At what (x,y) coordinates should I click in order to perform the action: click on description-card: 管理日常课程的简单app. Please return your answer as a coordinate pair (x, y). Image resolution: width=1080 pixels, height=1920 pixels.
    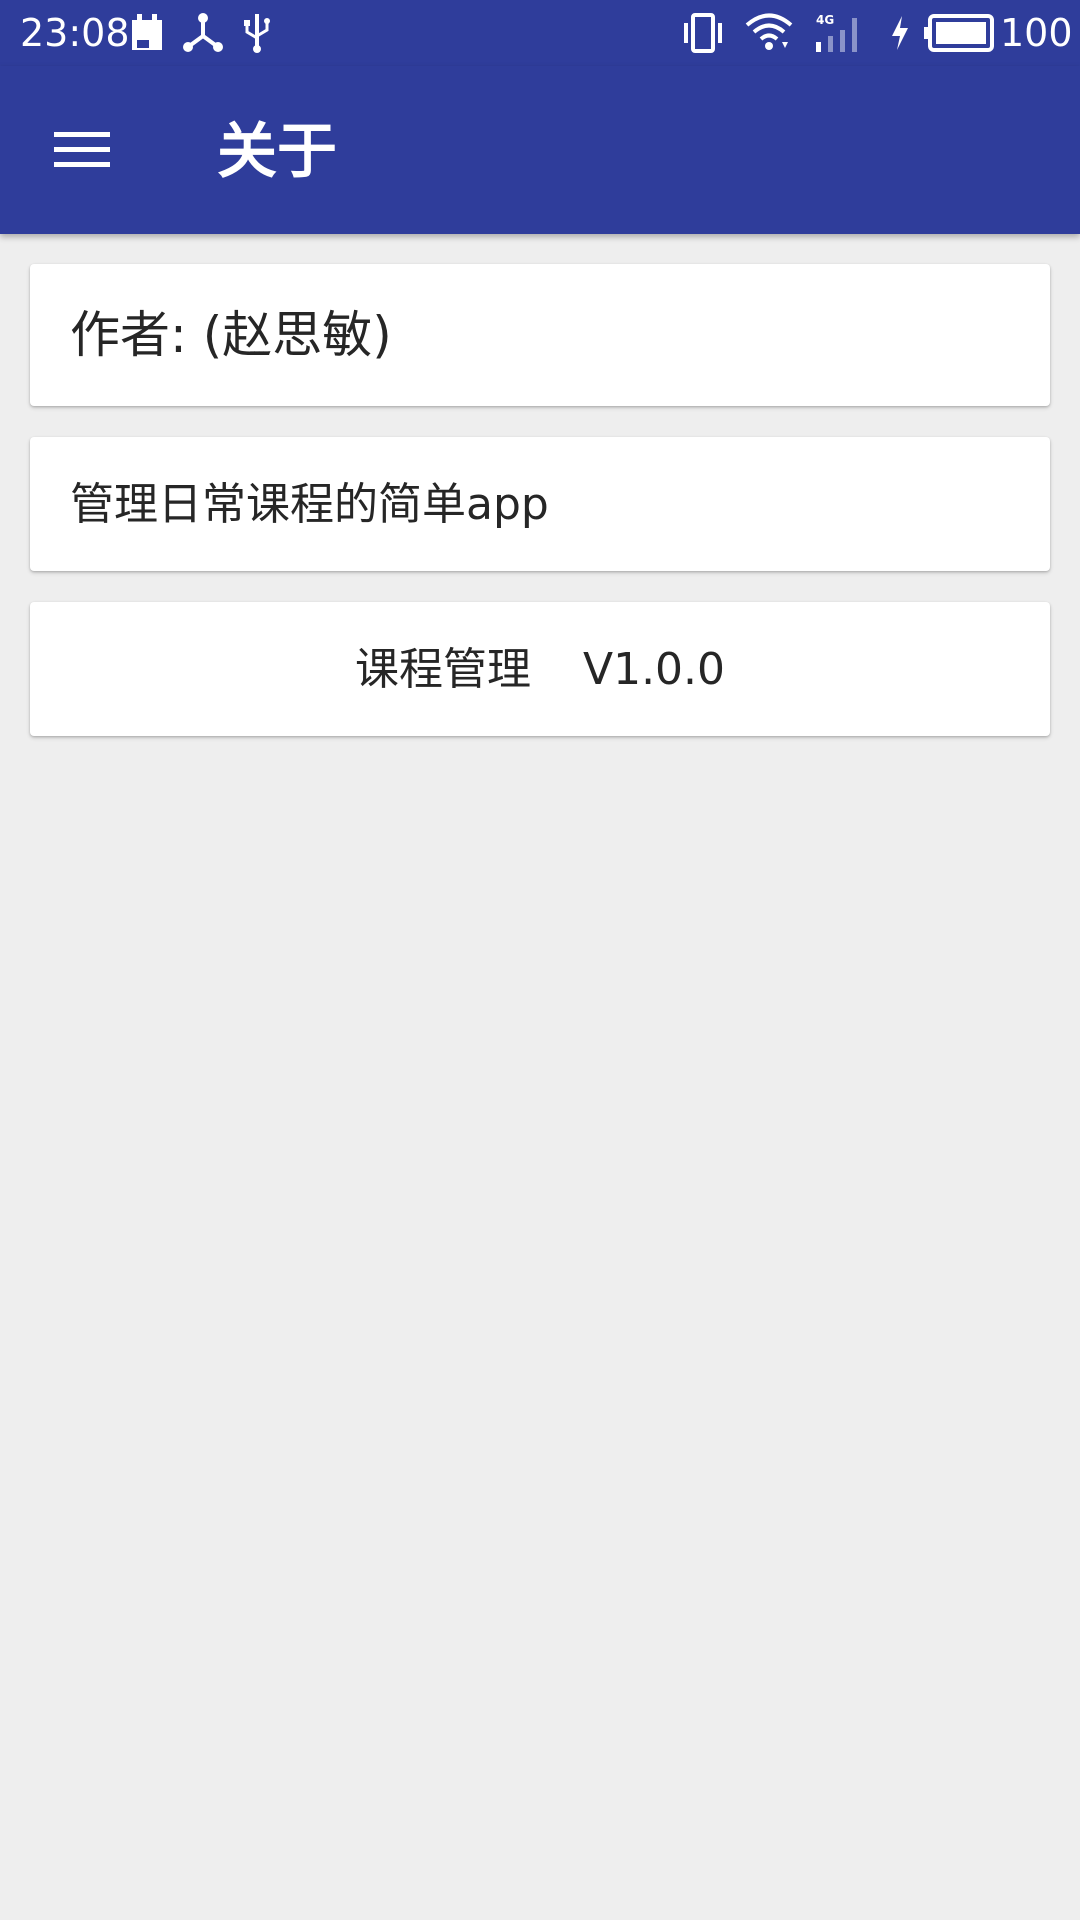
    Looking at the image, I should click on (540, 504).